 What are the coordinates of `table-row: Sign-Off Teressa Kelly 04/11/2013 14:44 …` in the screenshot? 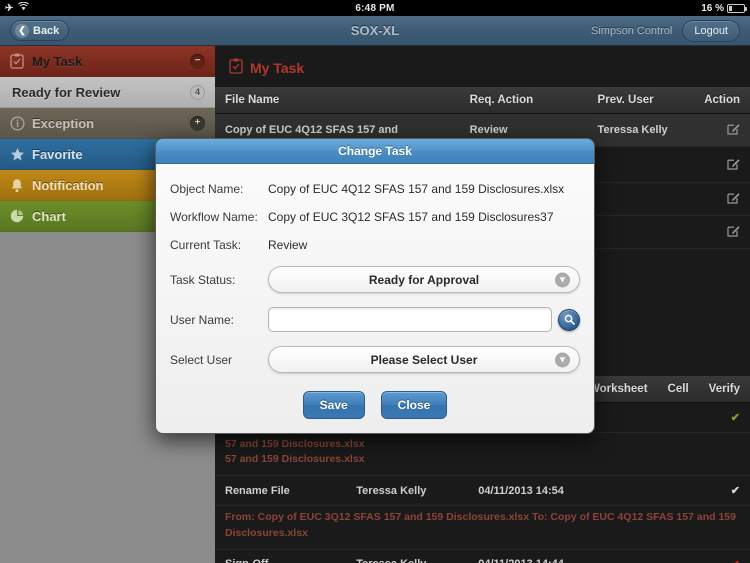 It's located at (482, 556).